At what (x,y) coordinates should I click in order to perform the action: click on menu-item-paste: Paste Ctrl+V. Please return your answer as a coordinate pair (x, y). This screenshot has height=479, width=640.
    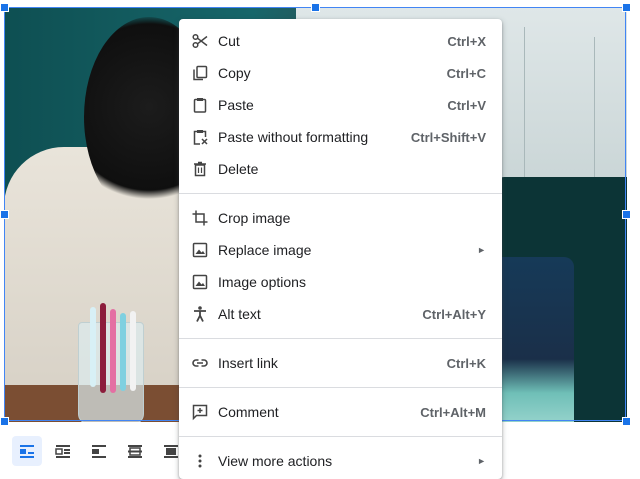
    Looking at the image, I should click on (340, 105).